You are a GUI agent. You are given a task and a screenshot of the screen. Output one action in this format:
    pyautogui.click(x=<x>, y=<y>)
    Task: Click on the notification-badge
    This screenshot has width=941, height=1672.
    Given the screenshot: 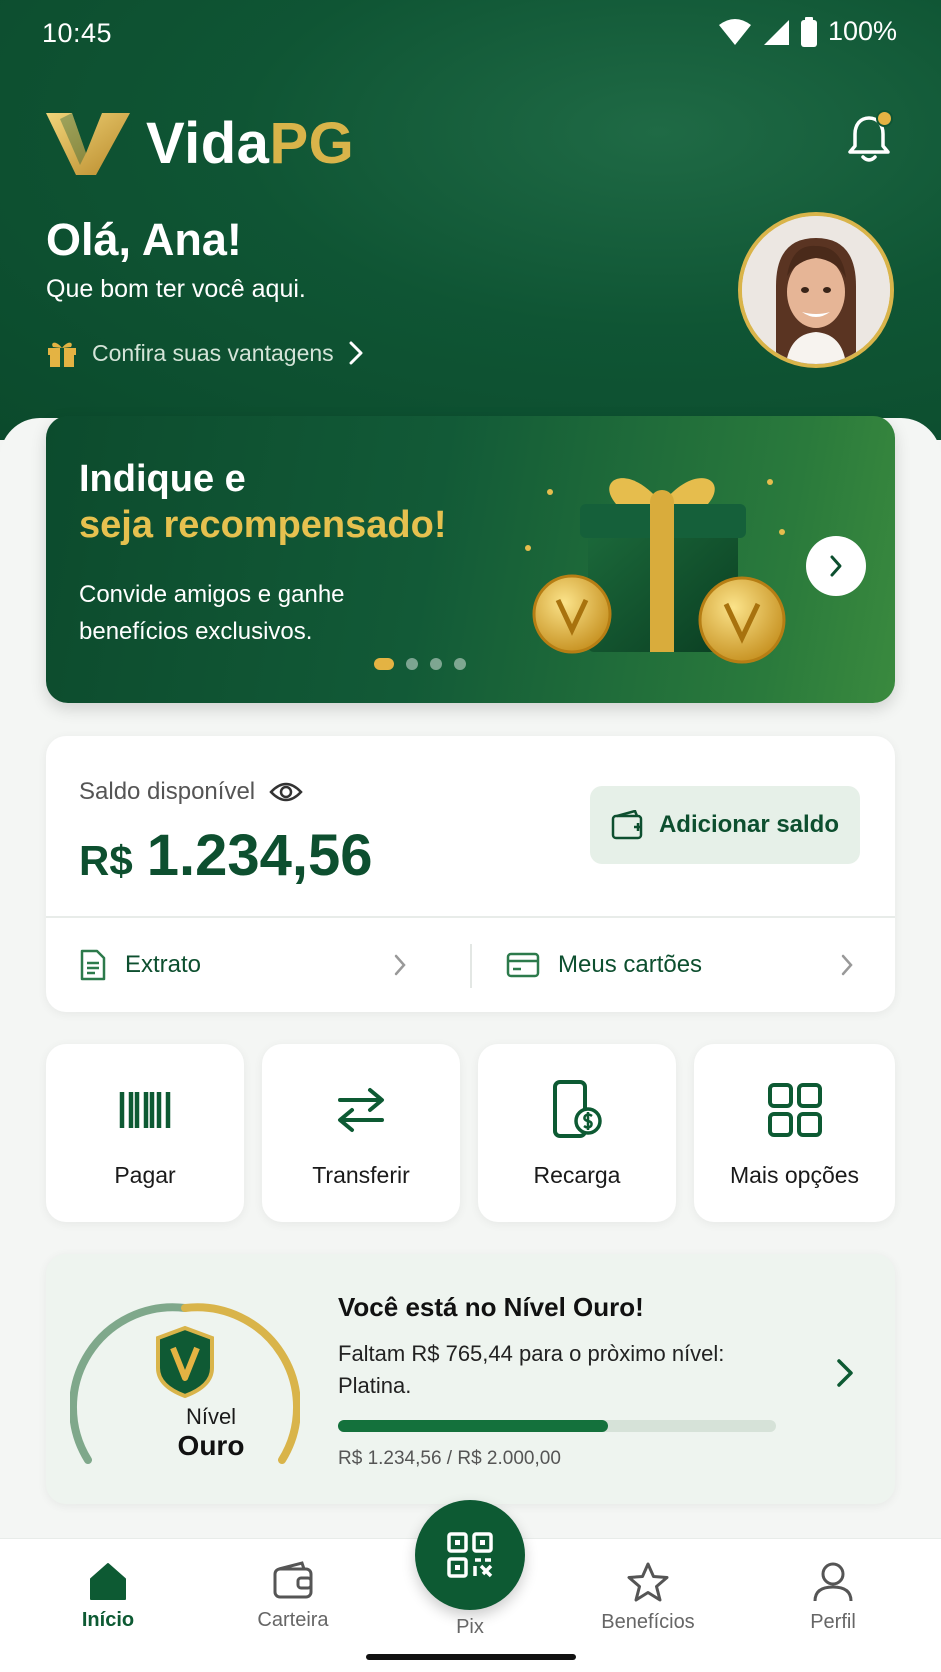 What is the action you would take?
    pyautogui.click(x=884, y=118)
    